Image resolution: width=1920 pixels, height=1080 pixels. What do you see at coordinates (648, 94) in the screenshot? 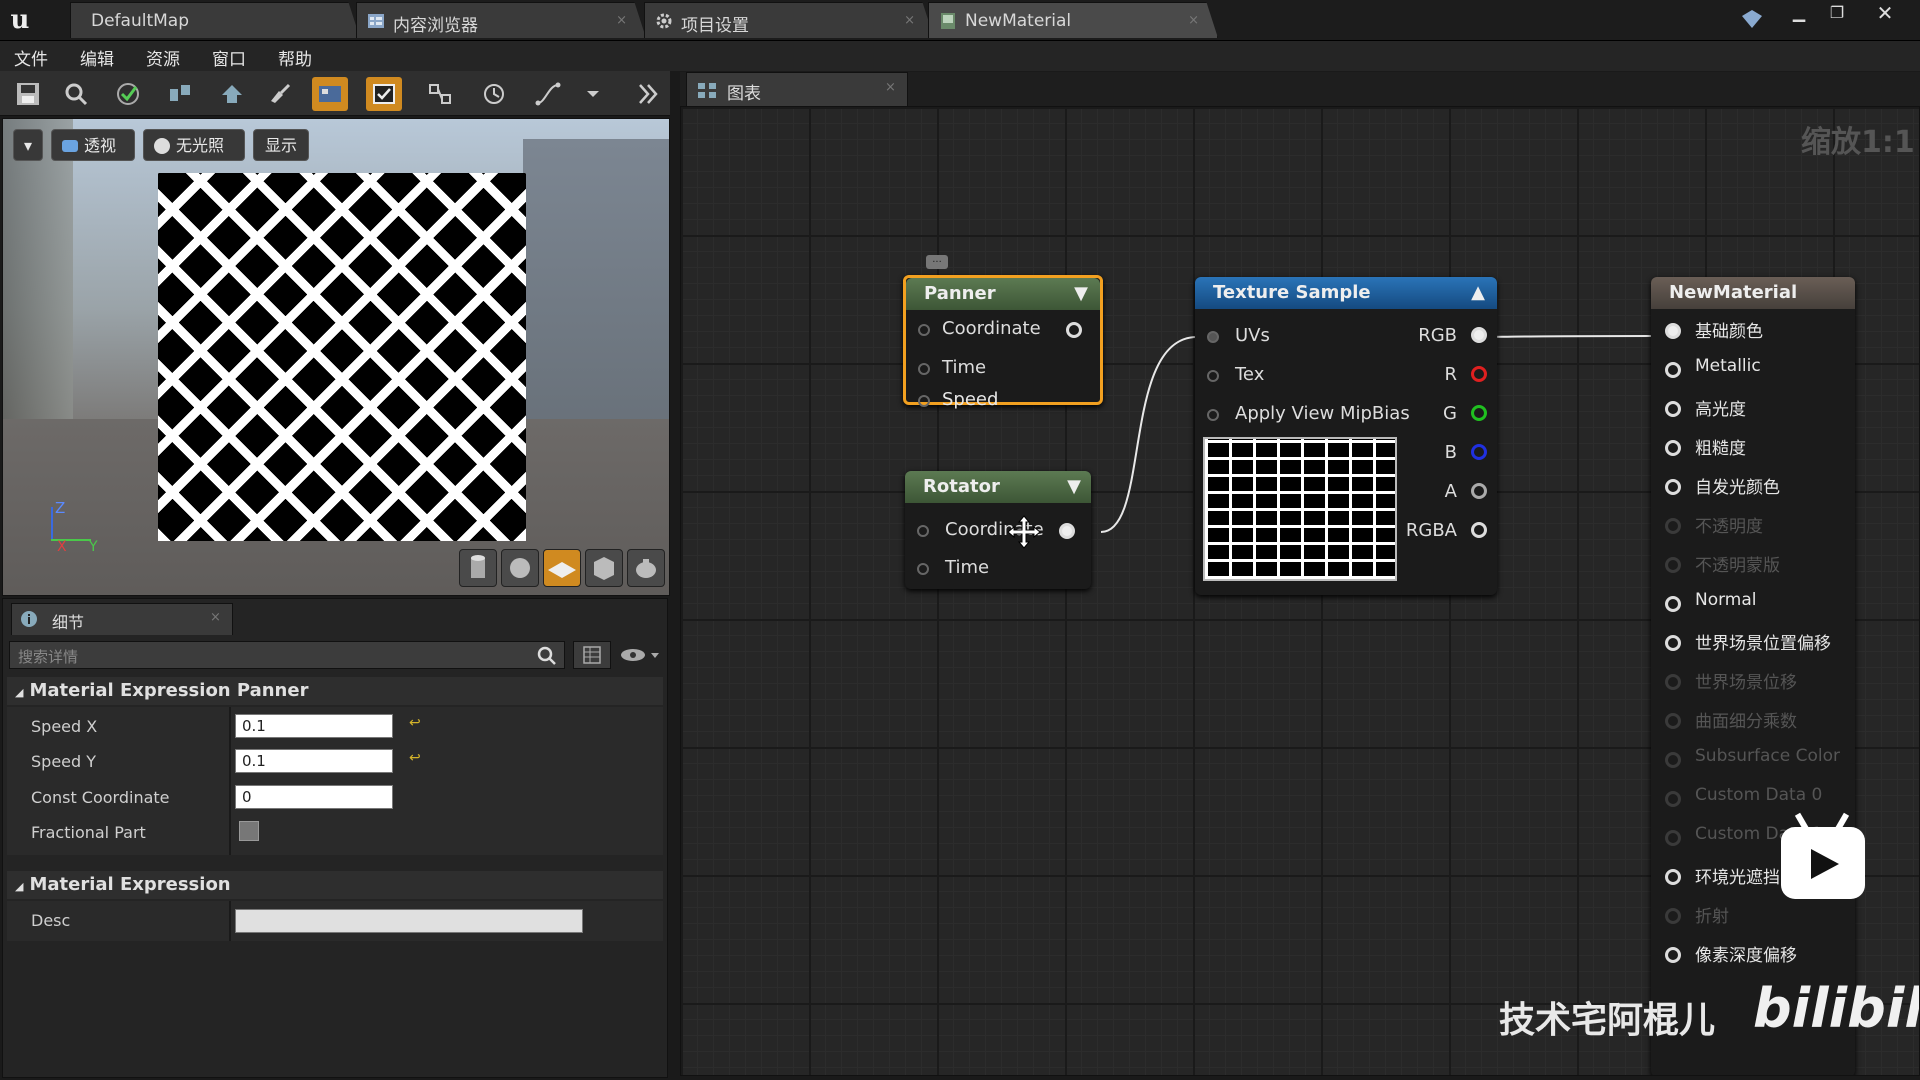
I see `expand-toolbar-button` at bounding box center [648, 94].